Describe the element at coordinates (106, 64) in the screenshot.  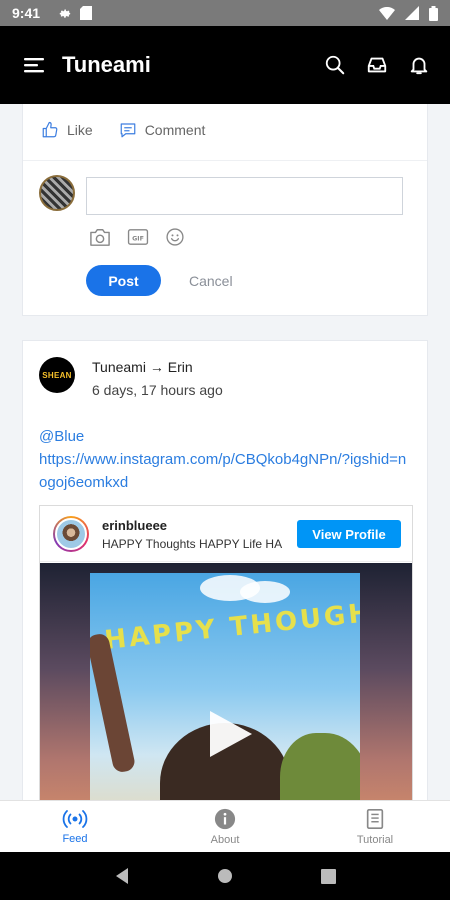
I see `app-title: Tuneami` at that location.